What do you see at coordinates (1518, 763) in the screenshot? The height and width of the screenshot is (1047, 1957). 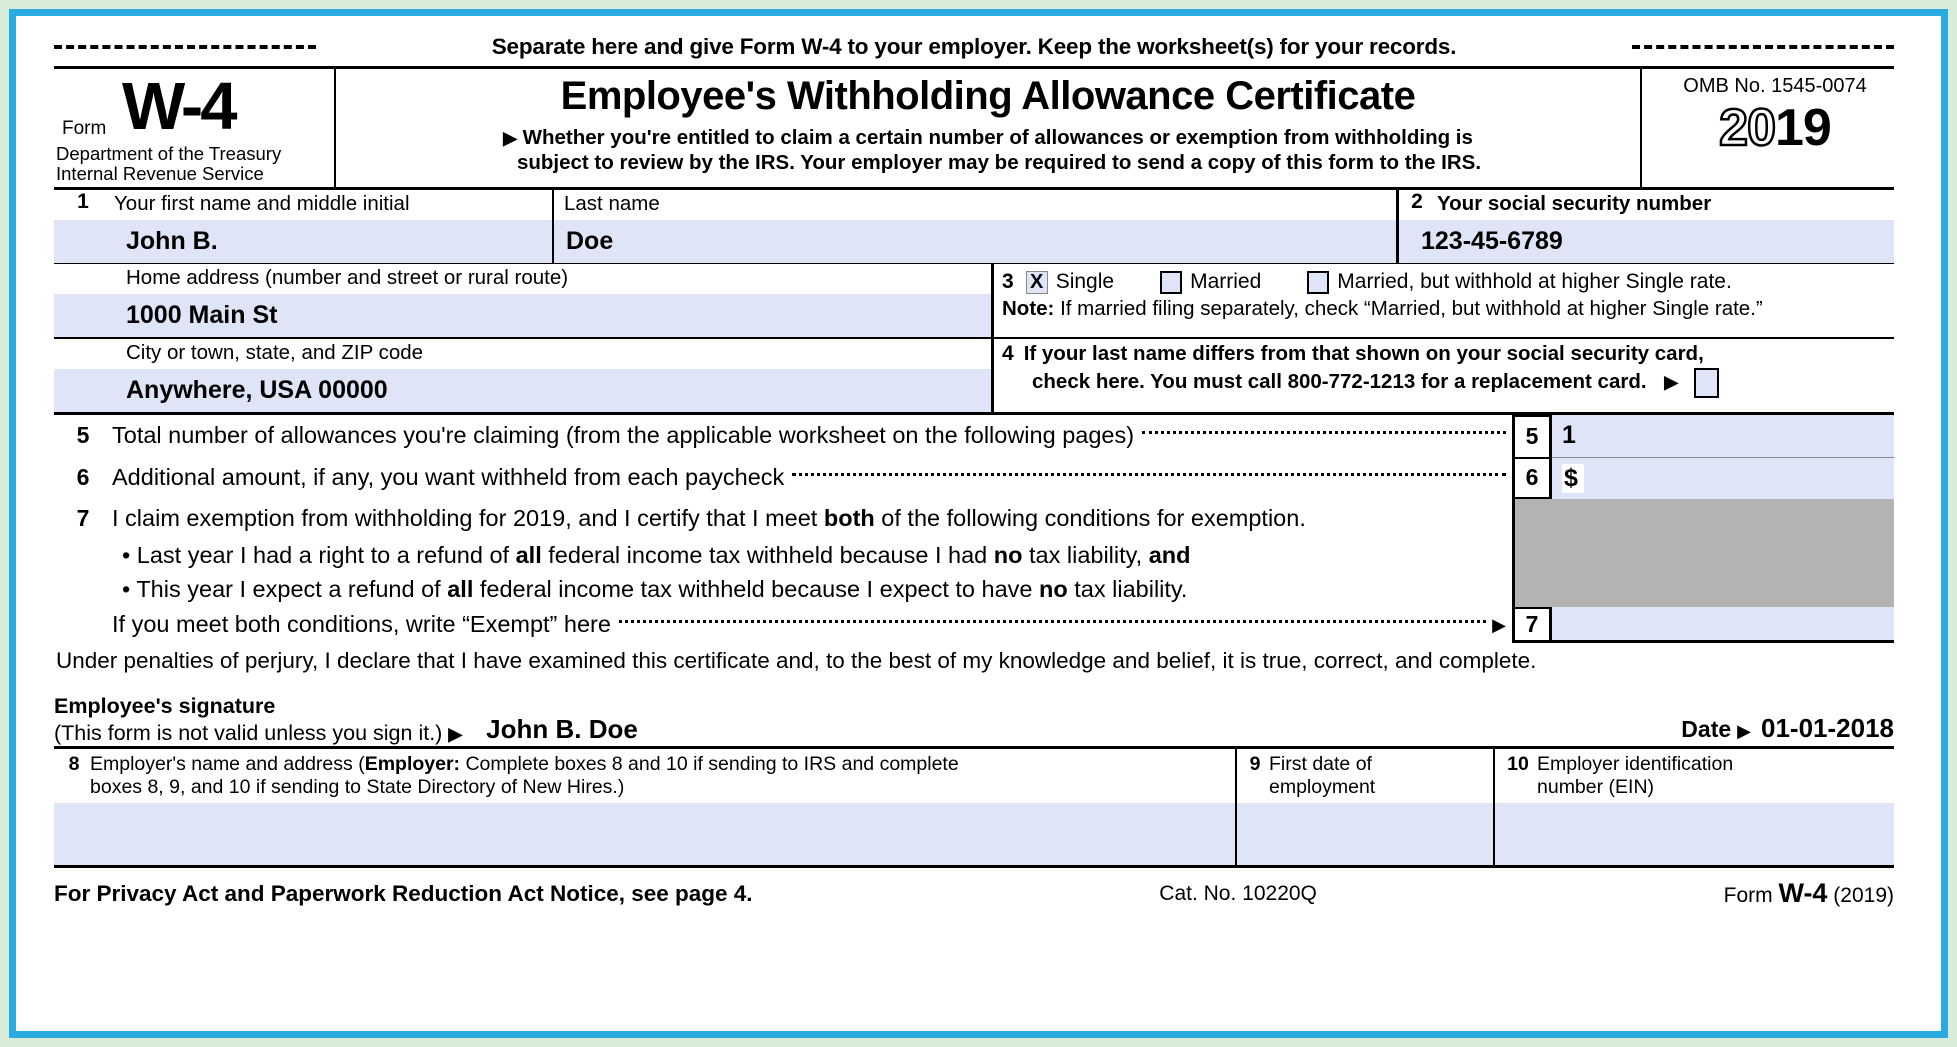 I see `line-10-number: 10` at bounding box center [1518, 763].